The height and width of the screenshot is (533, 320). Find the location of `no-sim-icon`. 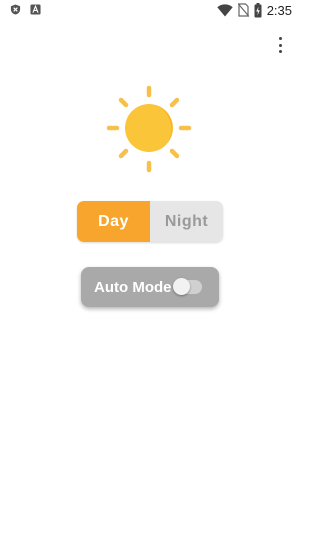

no-sim-icon is located at coordinates (243, 10).